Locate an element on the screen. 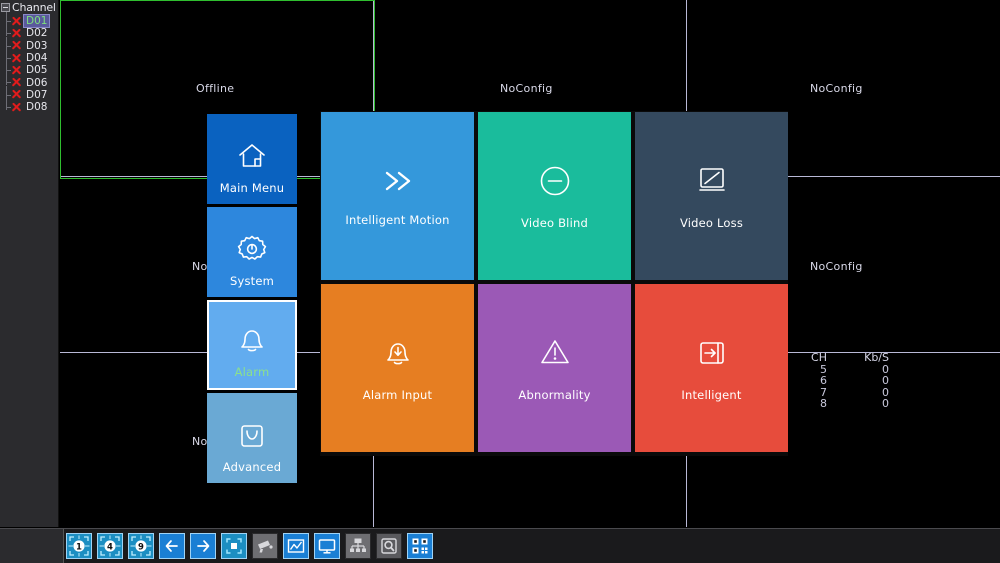 This screenshot has width=1000, height=563. channel-item-d01: D01 is located at coordinates (29, 20).